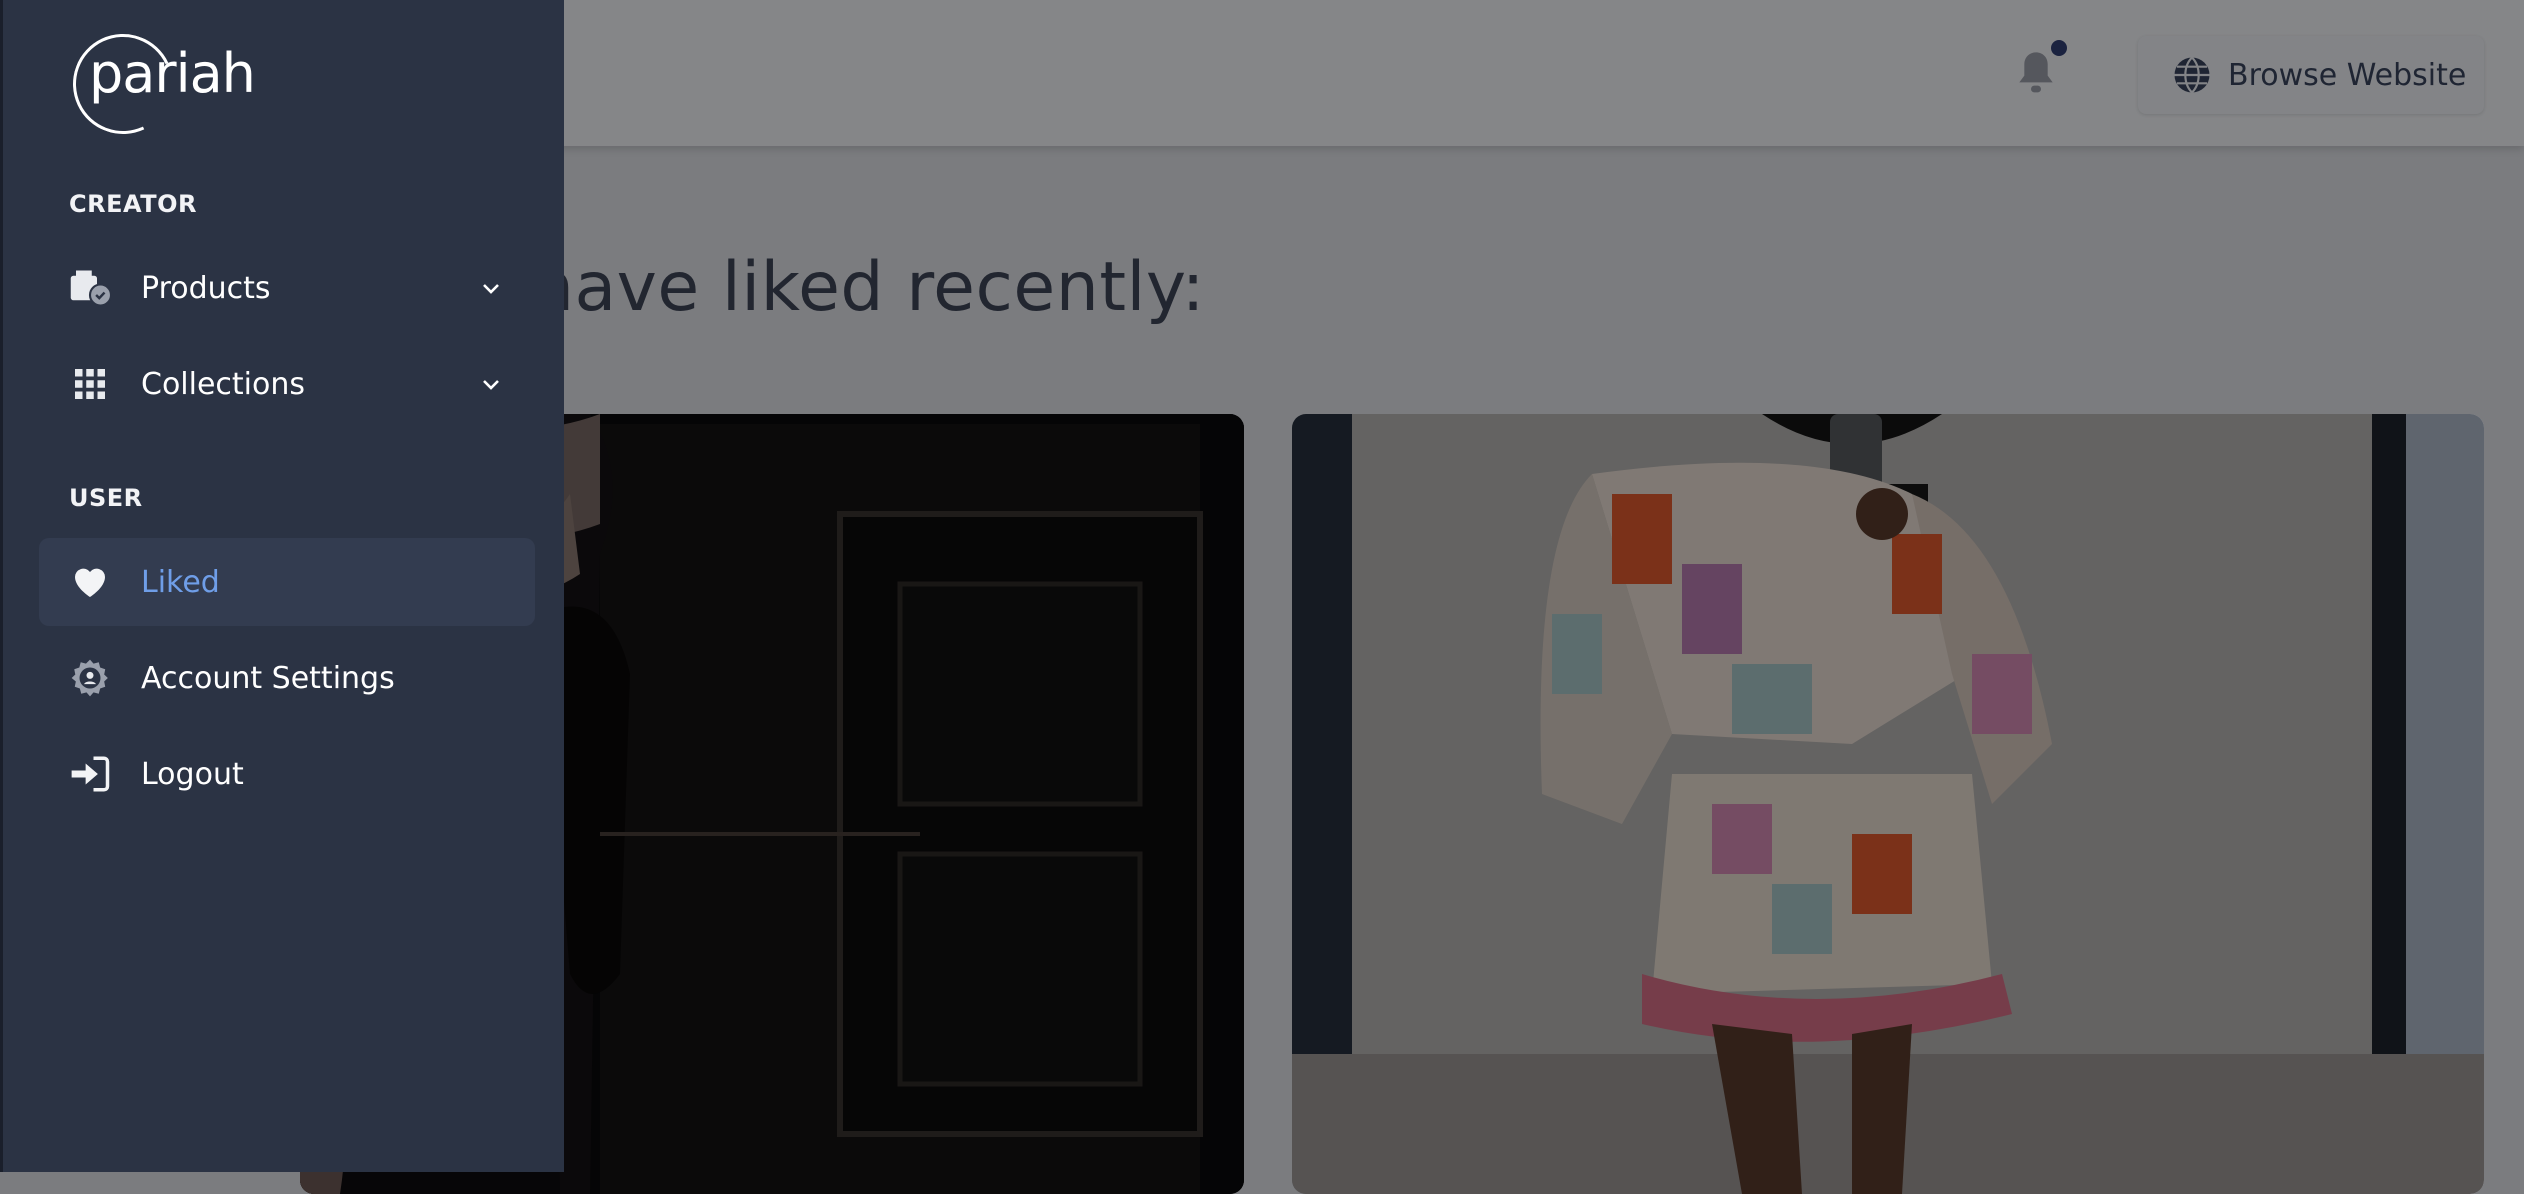 The width and height of the screenshot is (2524, 1194). I want to click on sidebar-item-collections: Collections, so click(287, 384).